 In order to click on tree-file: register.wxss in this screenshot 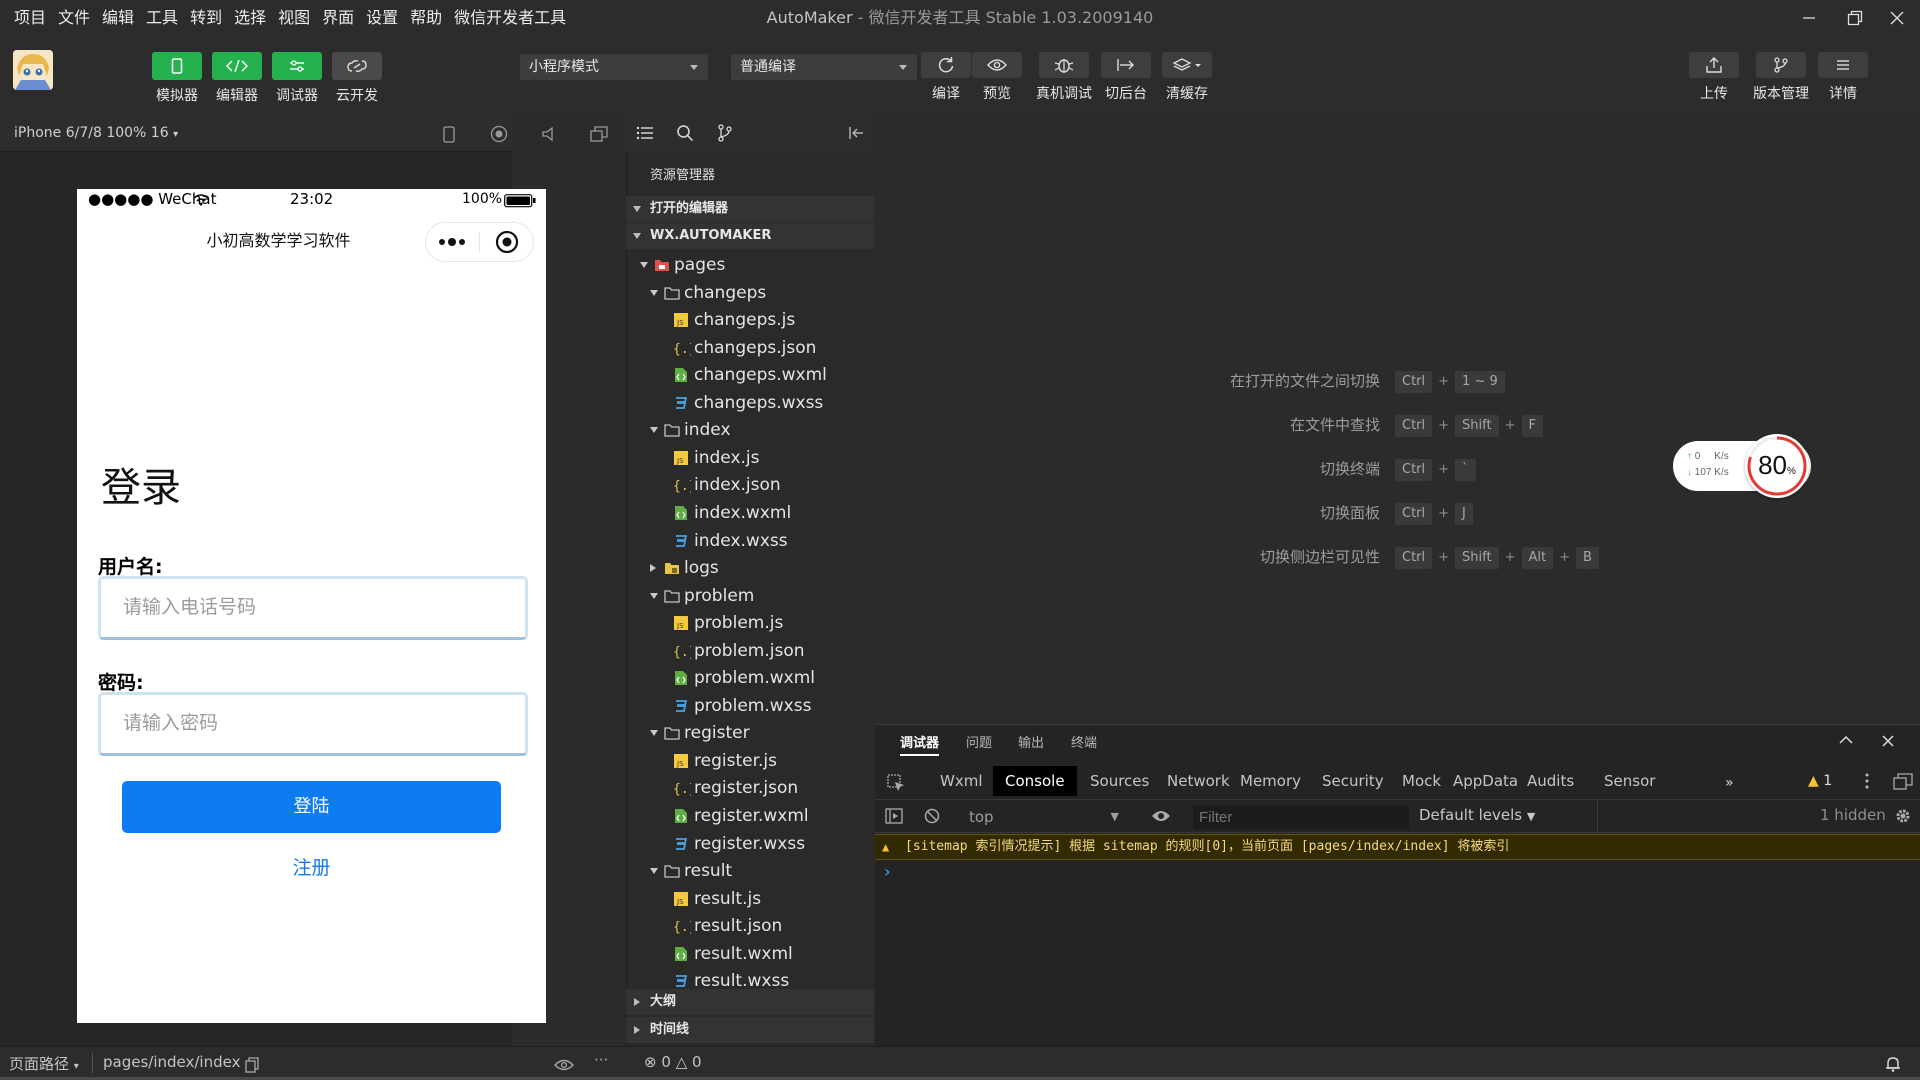, I will do `click(750, 844)`.